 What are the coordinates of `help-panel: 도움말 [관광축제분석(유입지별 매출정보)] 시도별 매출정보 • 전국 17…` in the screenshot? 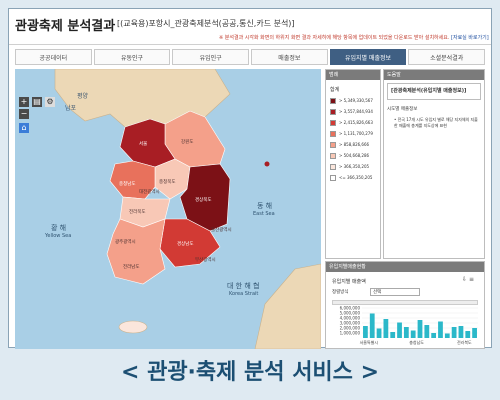 It's located at (434, 164).